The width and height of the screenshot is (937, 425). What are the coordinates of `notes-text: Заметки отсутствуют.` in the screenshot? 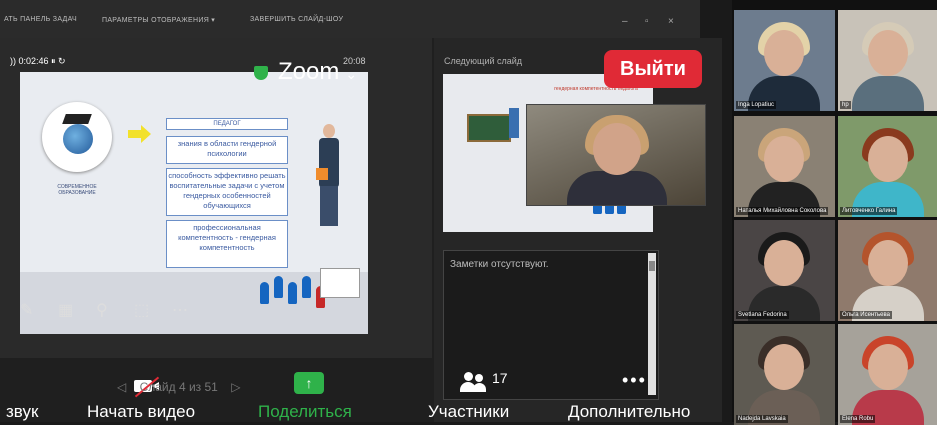 It's located at (499, 264).